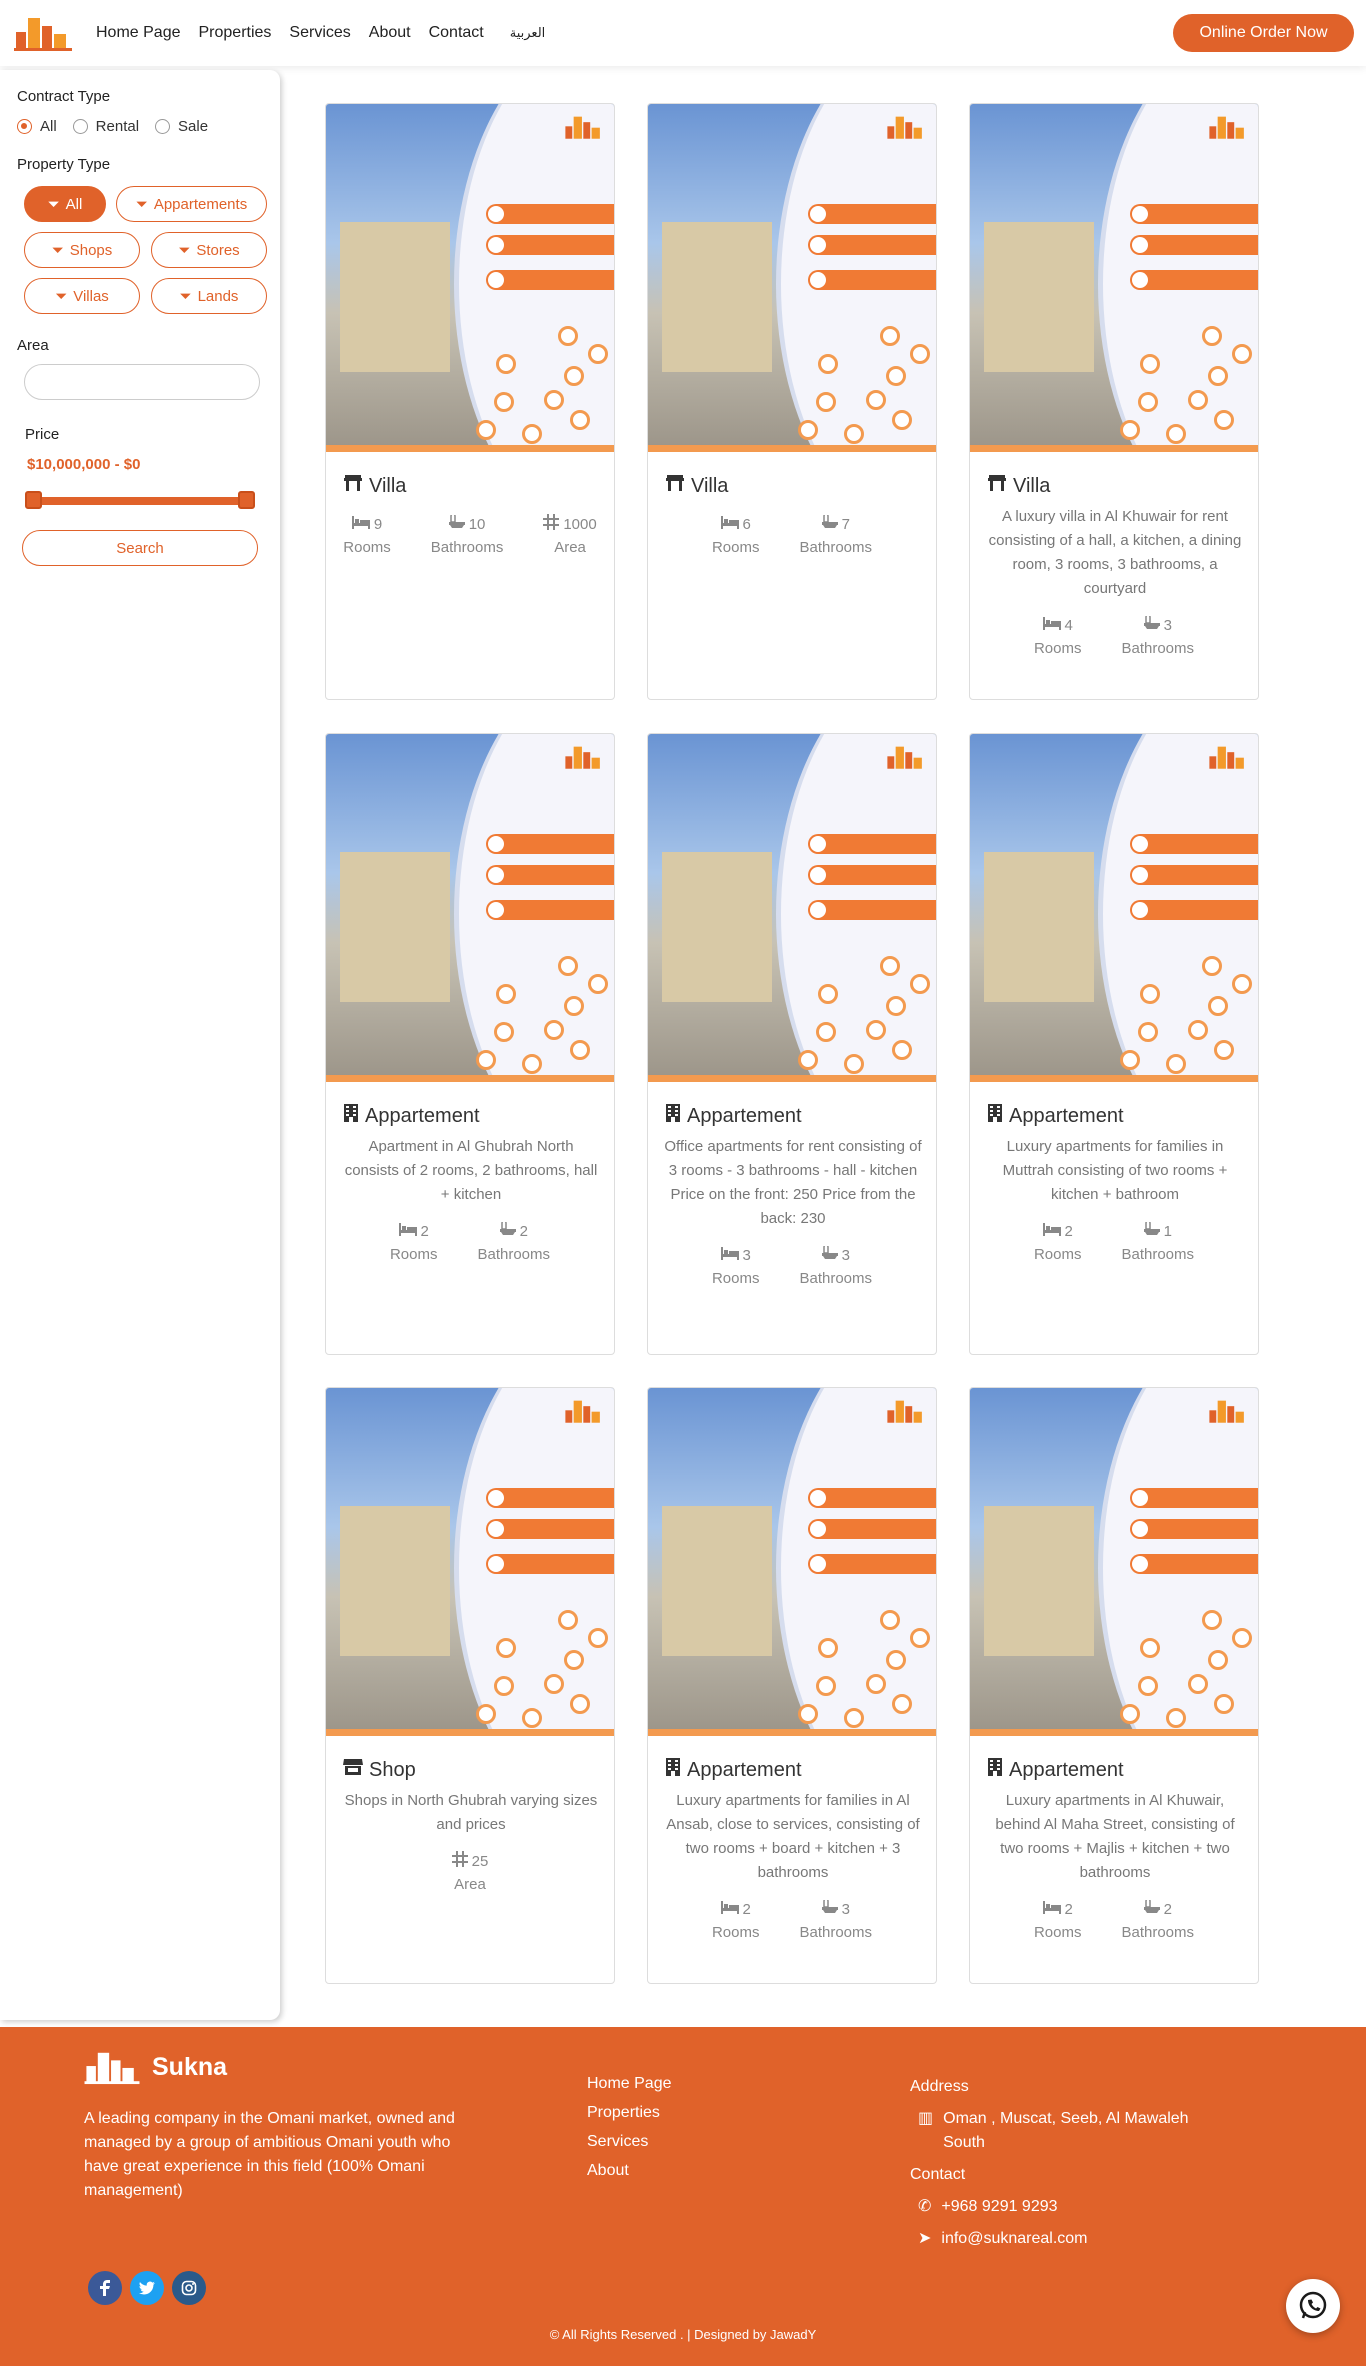 The width and height of the screenshot is (1366, 2366). Describe the element at coordinates (629, 2084) in the screenshot. I see `footer-link-home: Home Page` at that location.